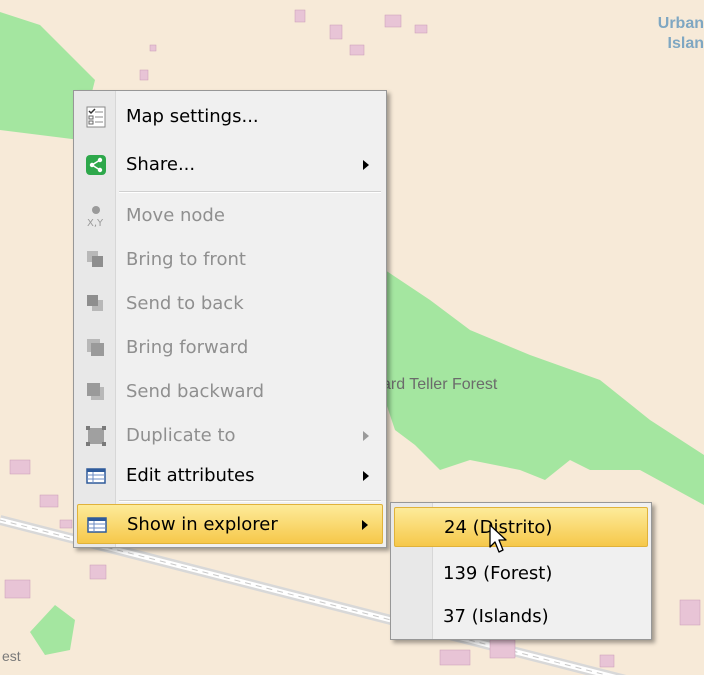  What do you see at coordinates (186, 259) in the screenshot?
I see `menu-item-label: Bring to front` at bounding box center [186, 259].